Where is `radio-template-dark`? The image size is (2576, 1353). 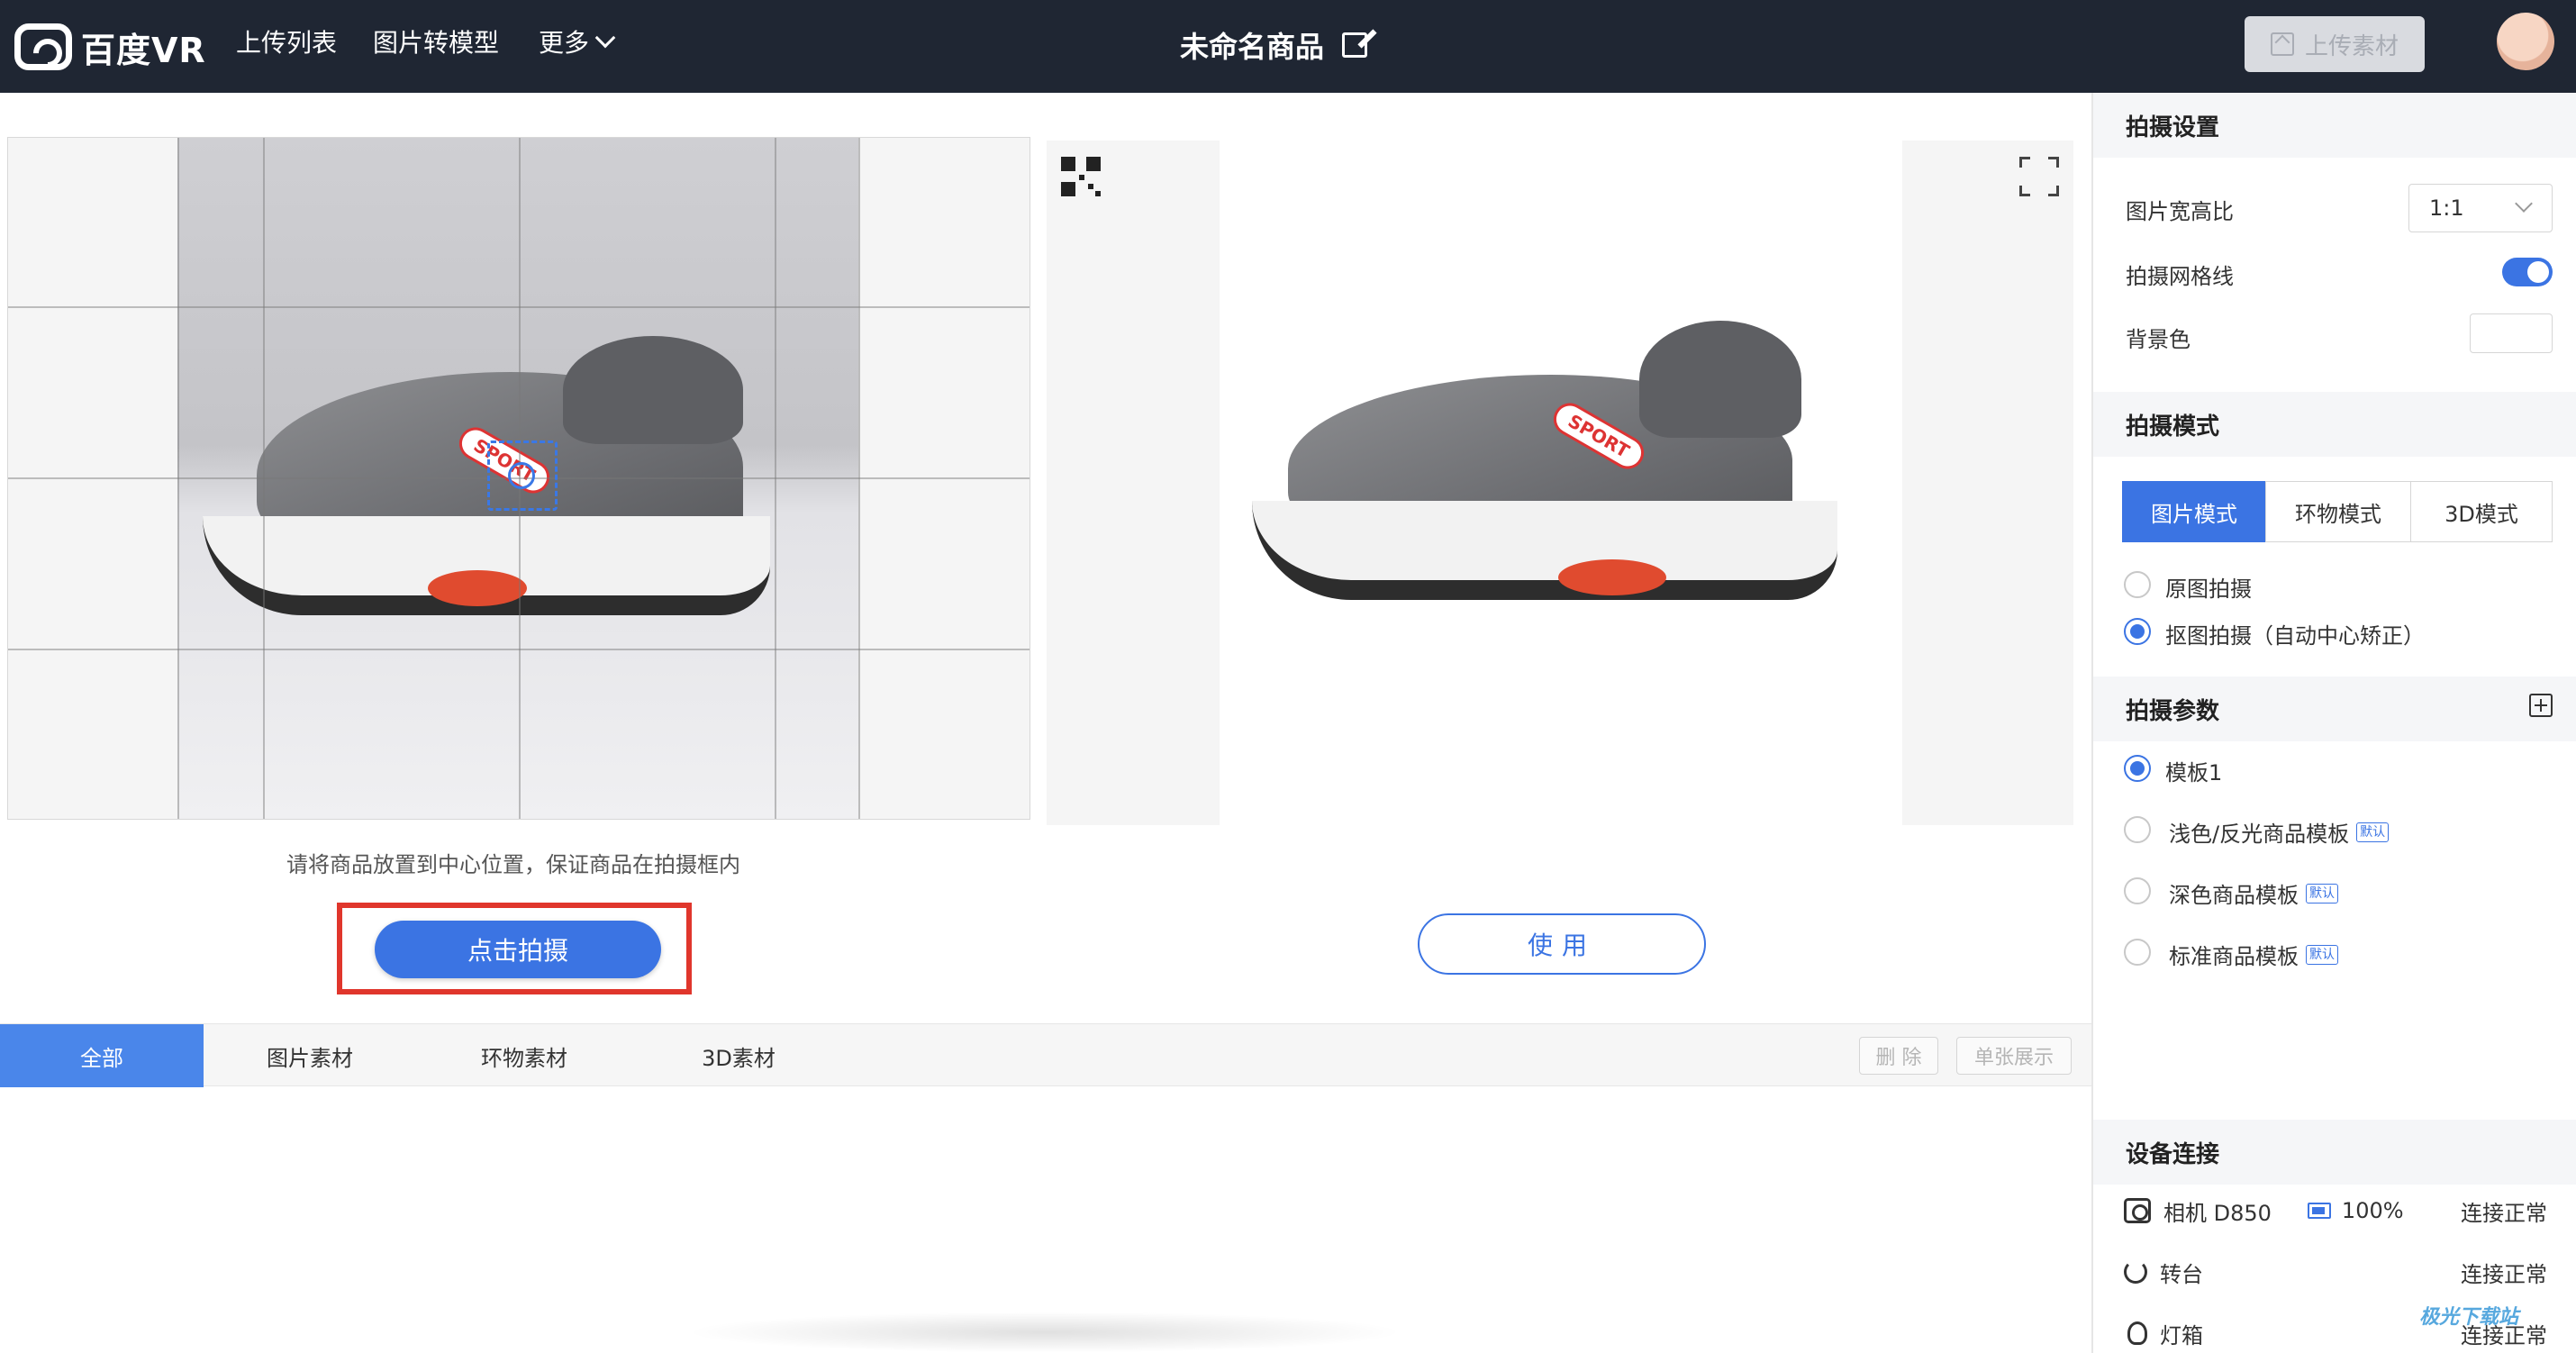 radio-template-dark is located at coordinates (2137, 890).